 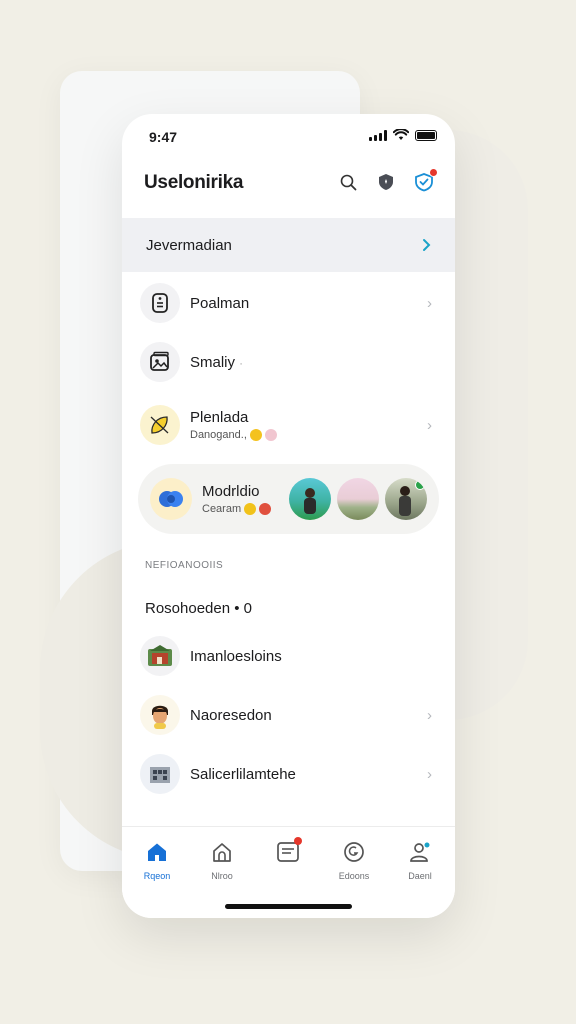 I want to click on shield-button, so click(x=386, y=182).